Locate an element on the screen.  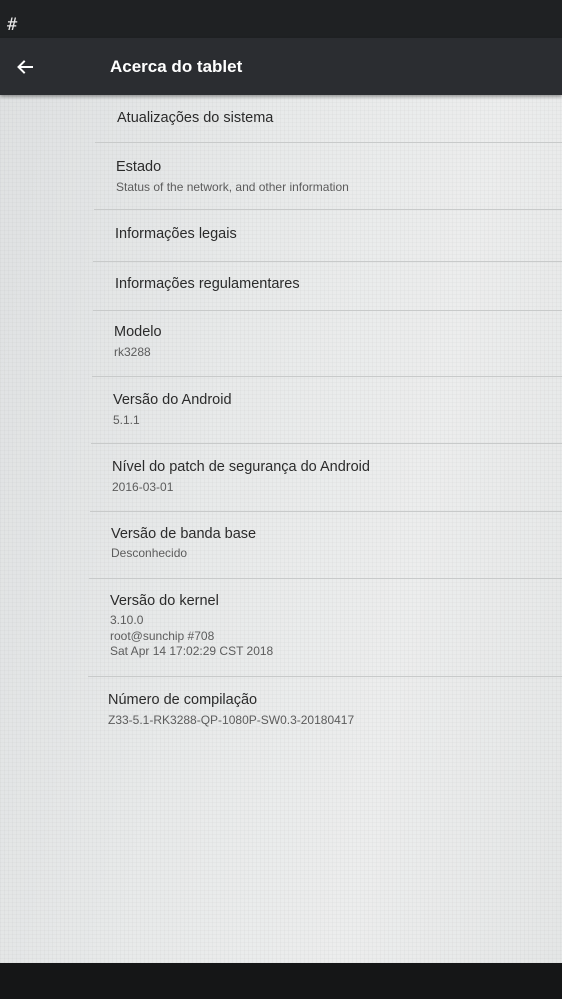
item-title: Atualizações do sistema is located at coordinates (195, 118).